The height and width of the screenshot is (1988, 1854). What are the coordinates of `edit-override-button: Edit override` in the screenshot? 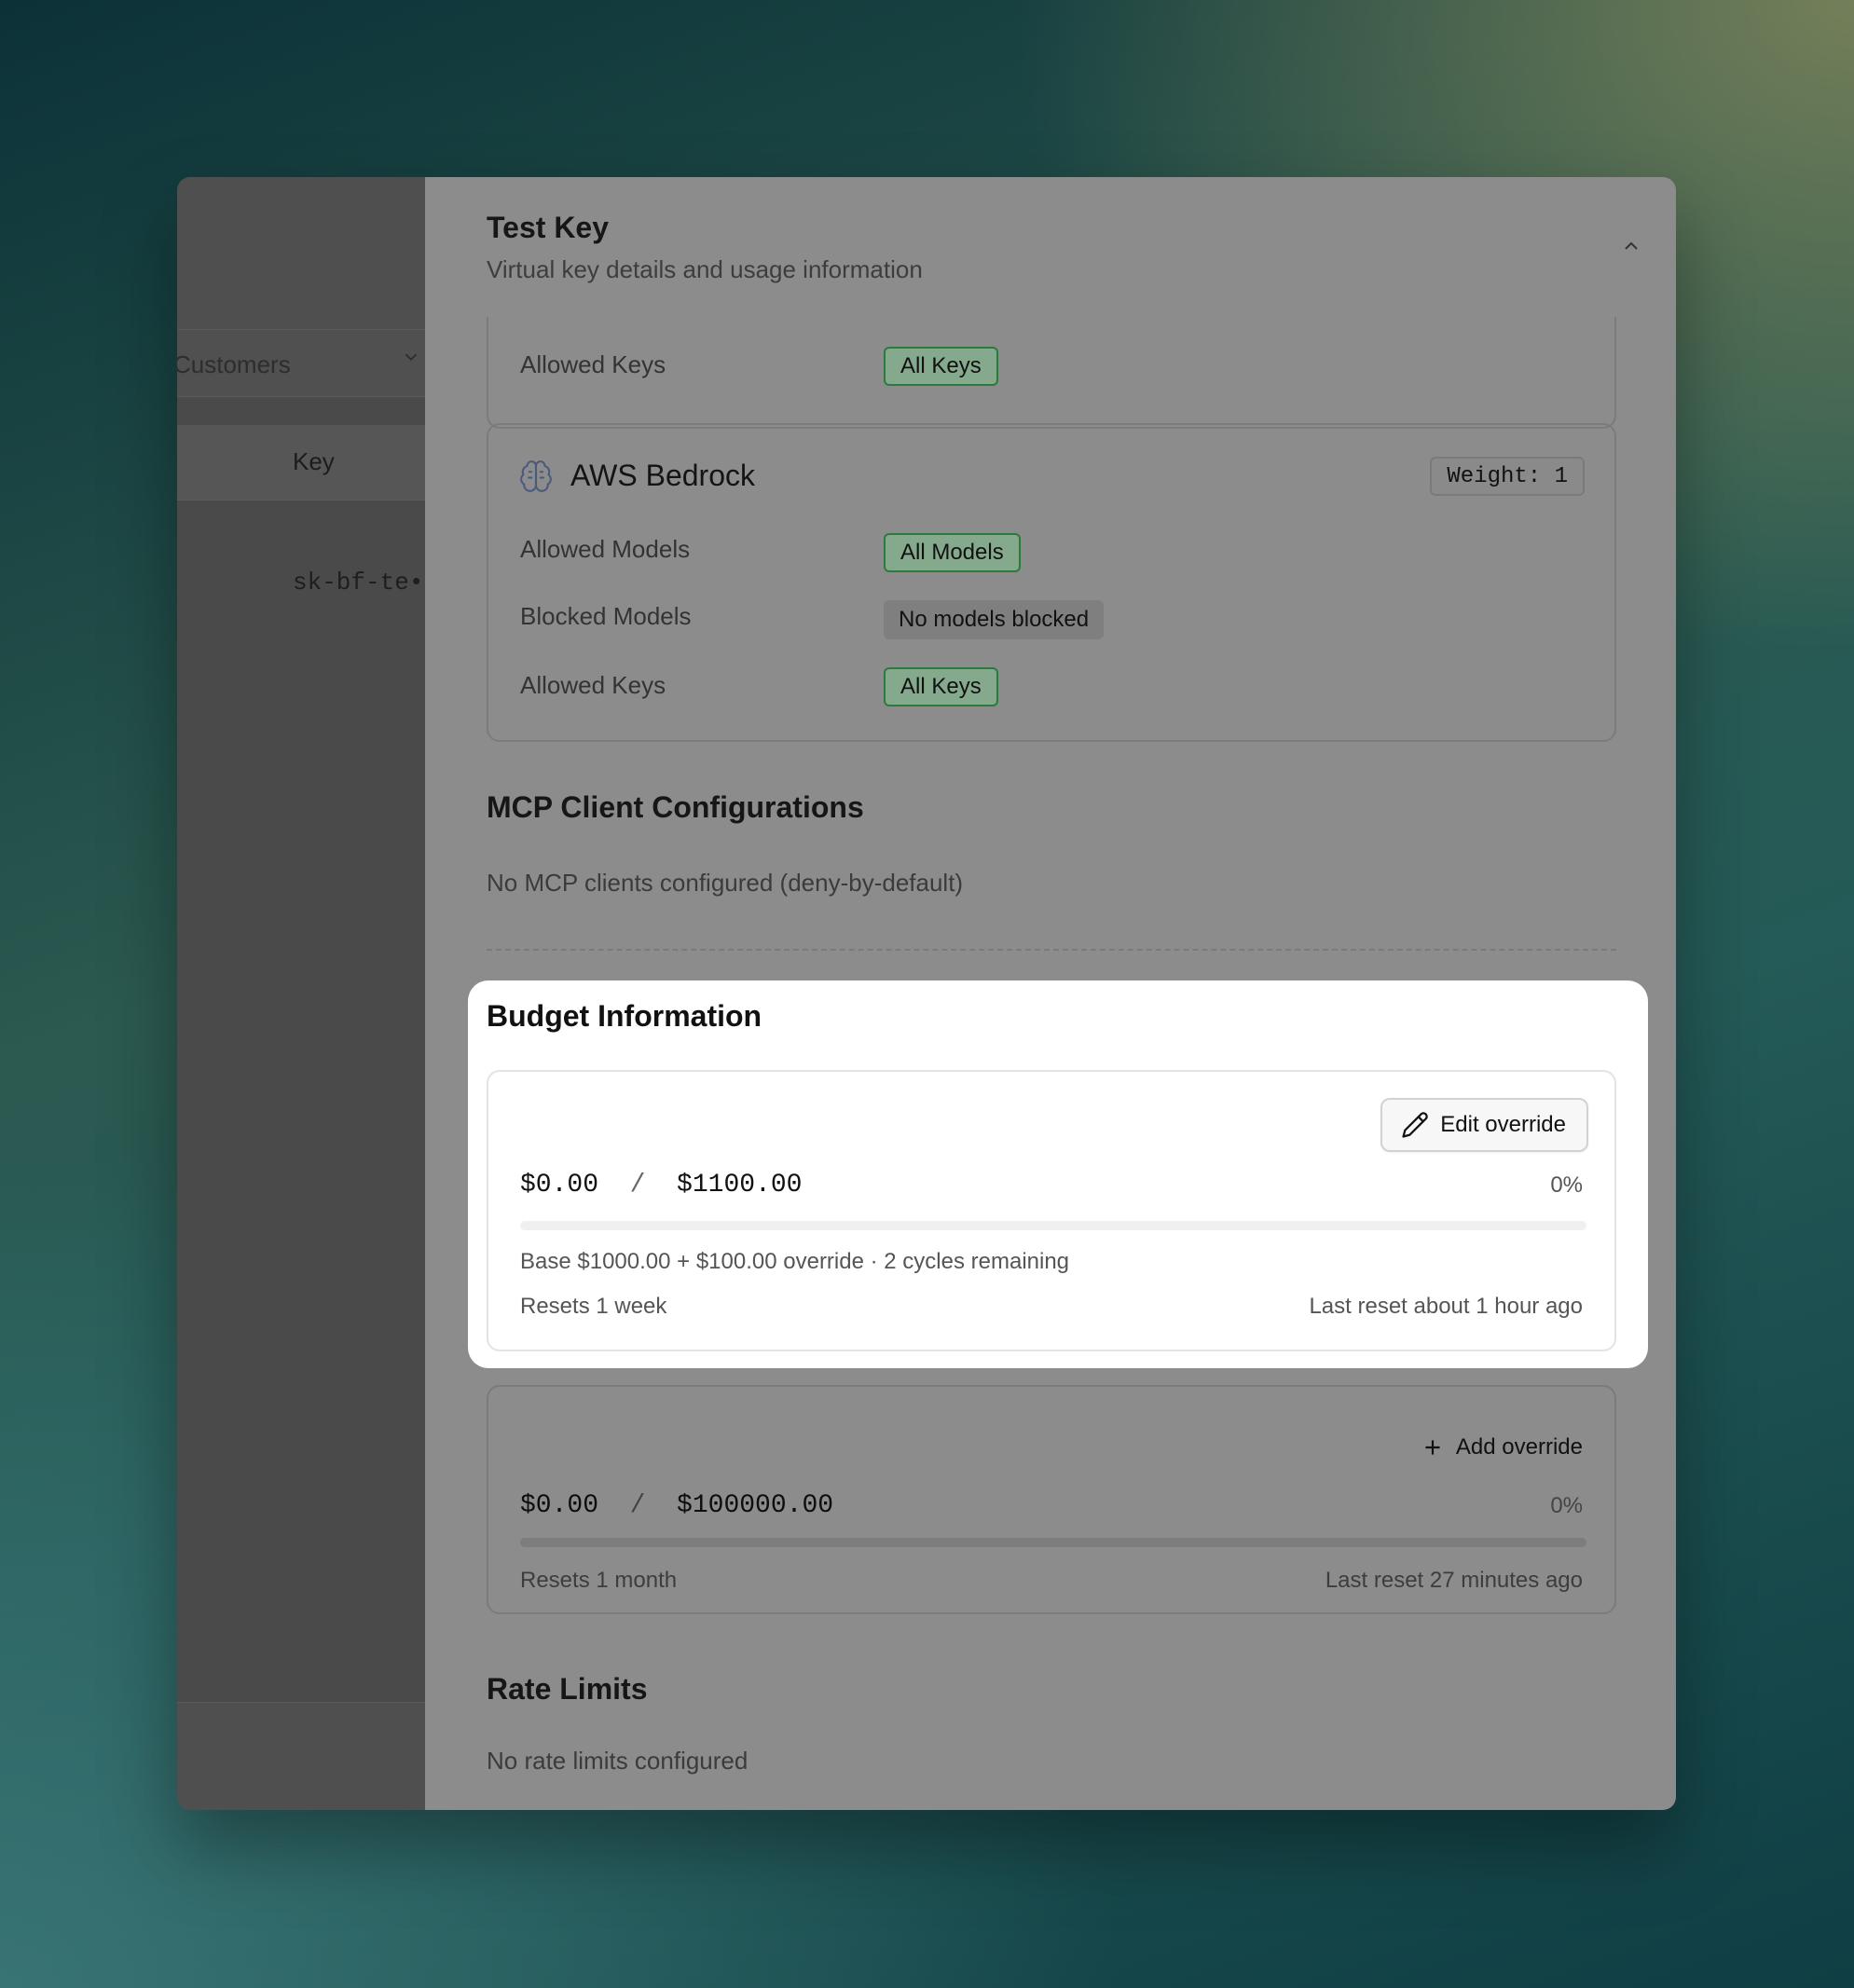 It's located at (1484, 1125).